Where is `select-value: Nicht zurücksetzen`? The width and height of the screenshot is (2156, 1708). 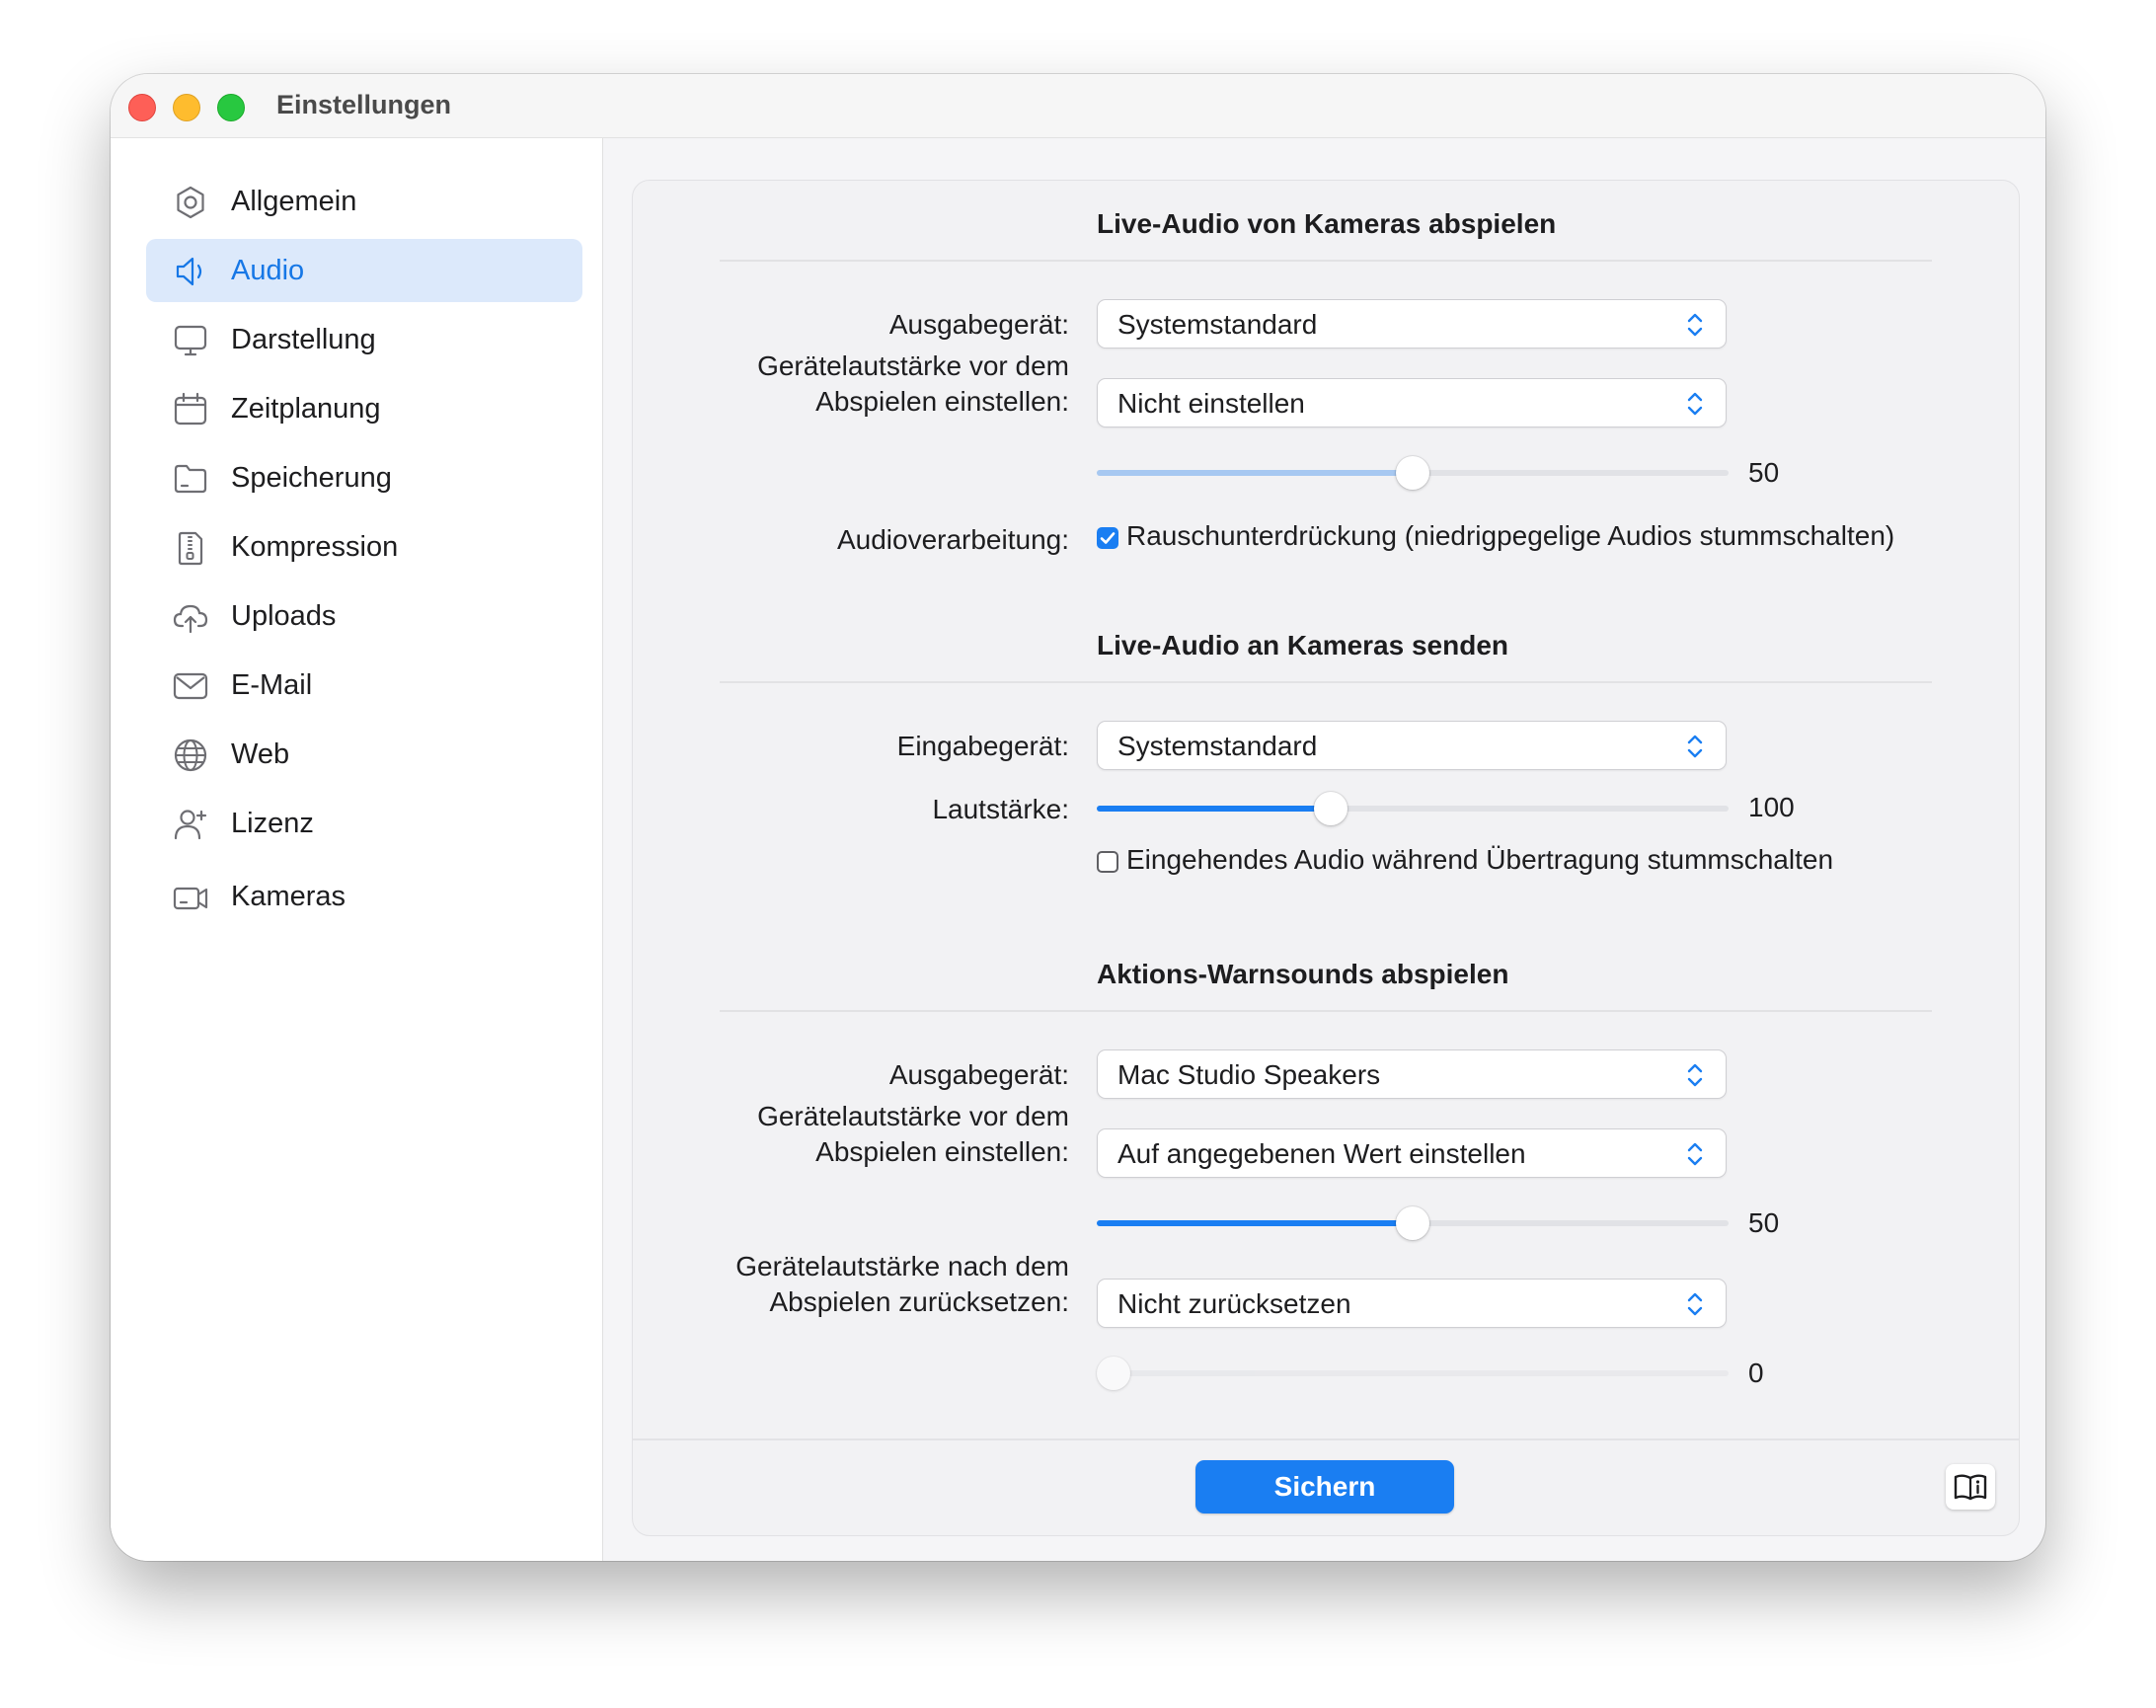
select-value: Nicht zurücksetzen is located at coordinates (1234, 1303).